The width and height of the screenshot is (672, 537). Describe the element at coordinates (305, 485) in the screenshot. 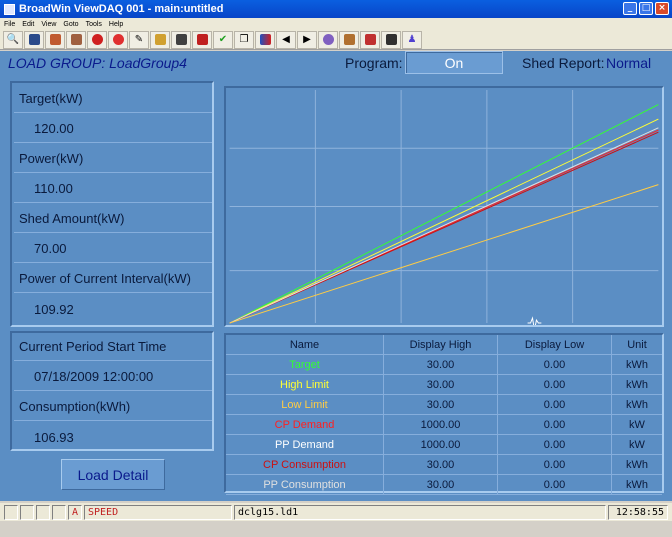

I see `row-name: PP Consumption` at that location.